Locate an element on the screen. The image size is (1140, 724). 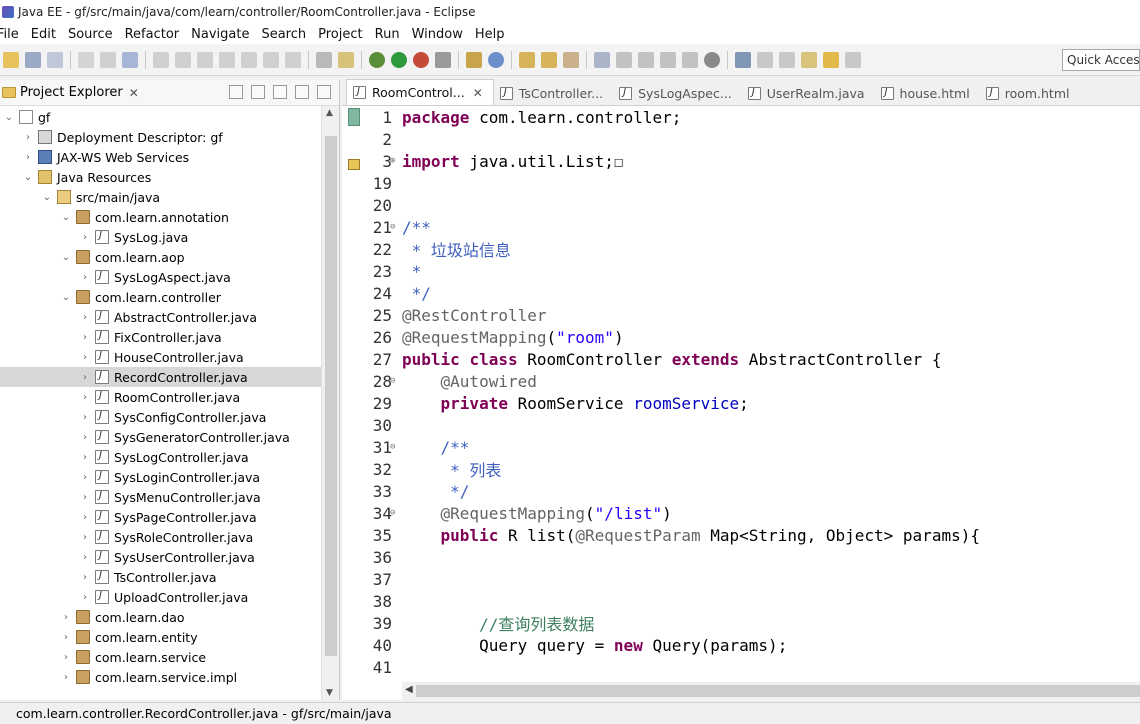
scroll-down-icon: ▼ is located at coordinates (329, 693).